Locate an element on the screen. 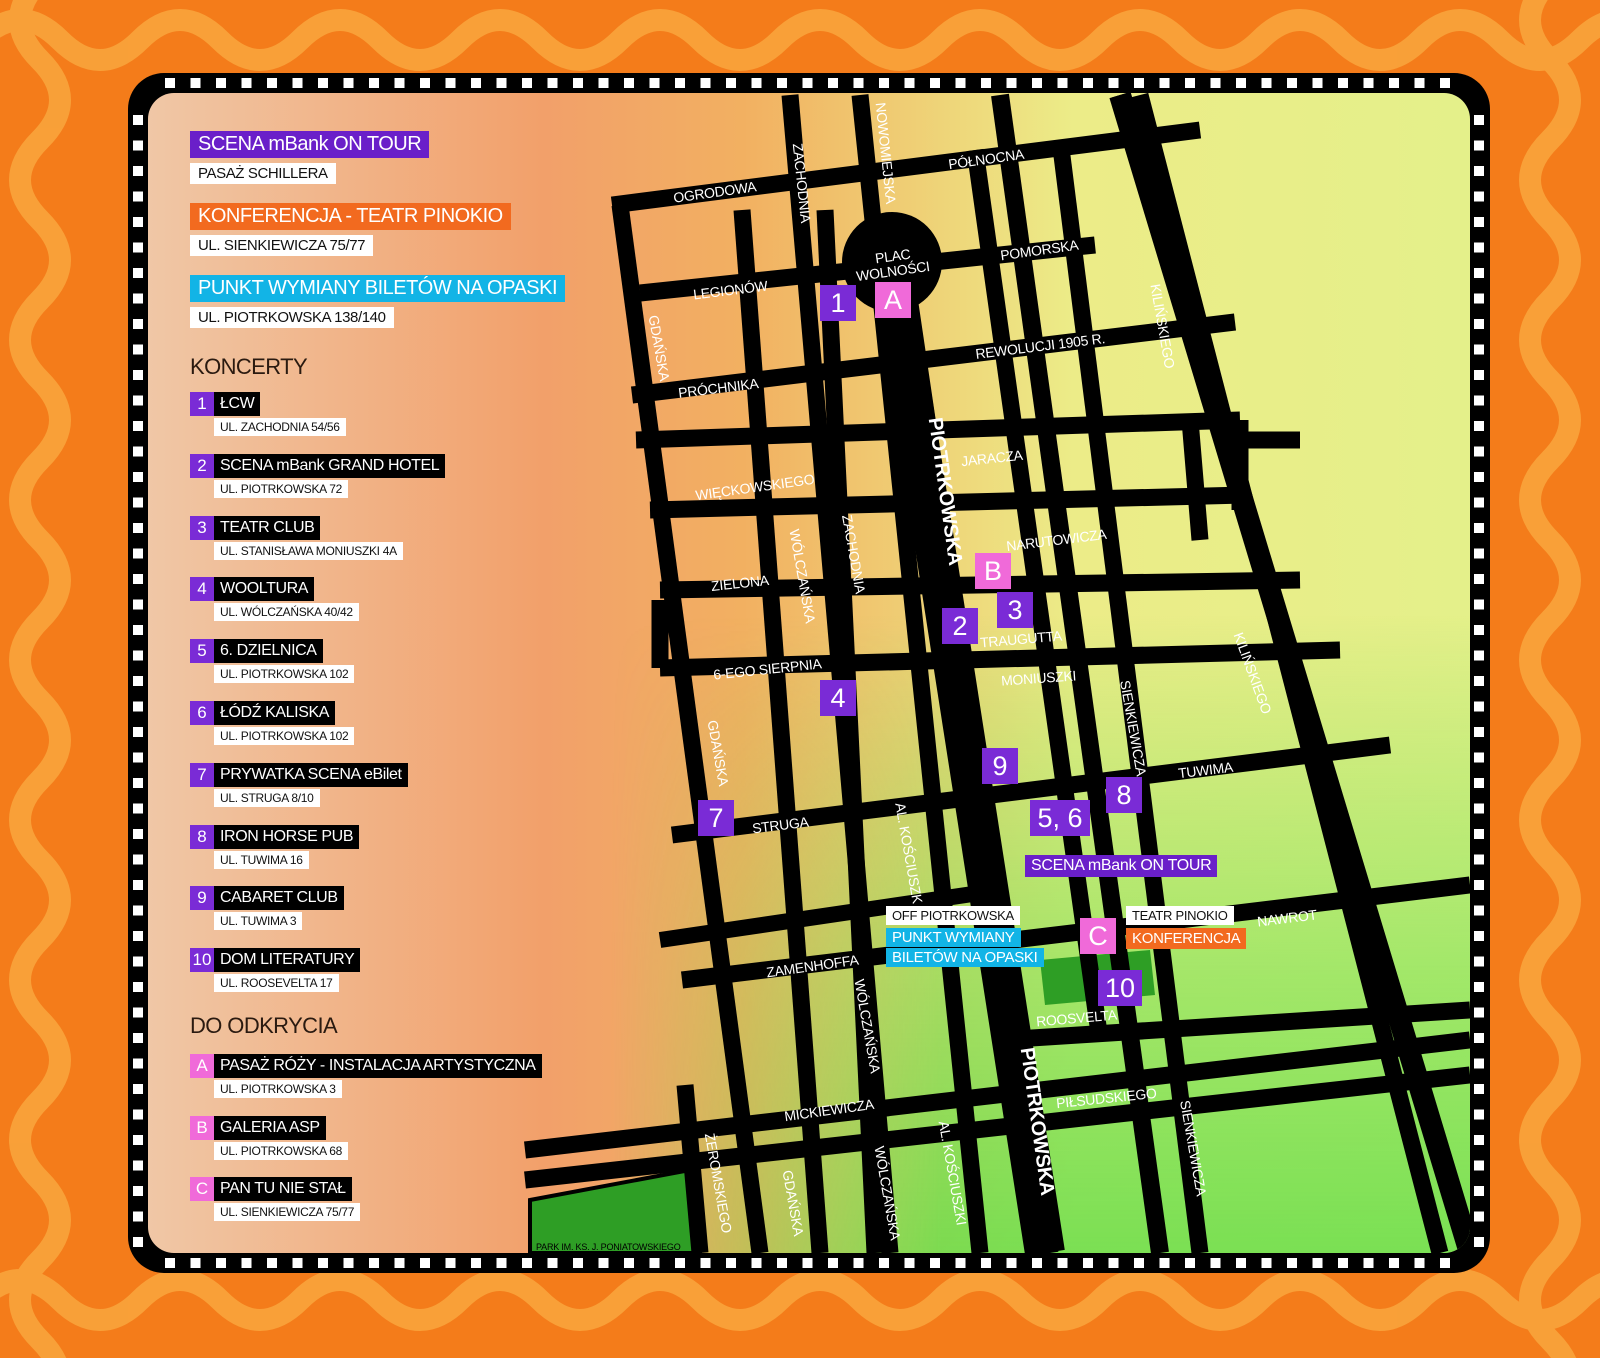 Image resolution: width=1600 pixels, height=1358 pixels. concert-item: 1 ŁCW is located at coordinates (225, 404).